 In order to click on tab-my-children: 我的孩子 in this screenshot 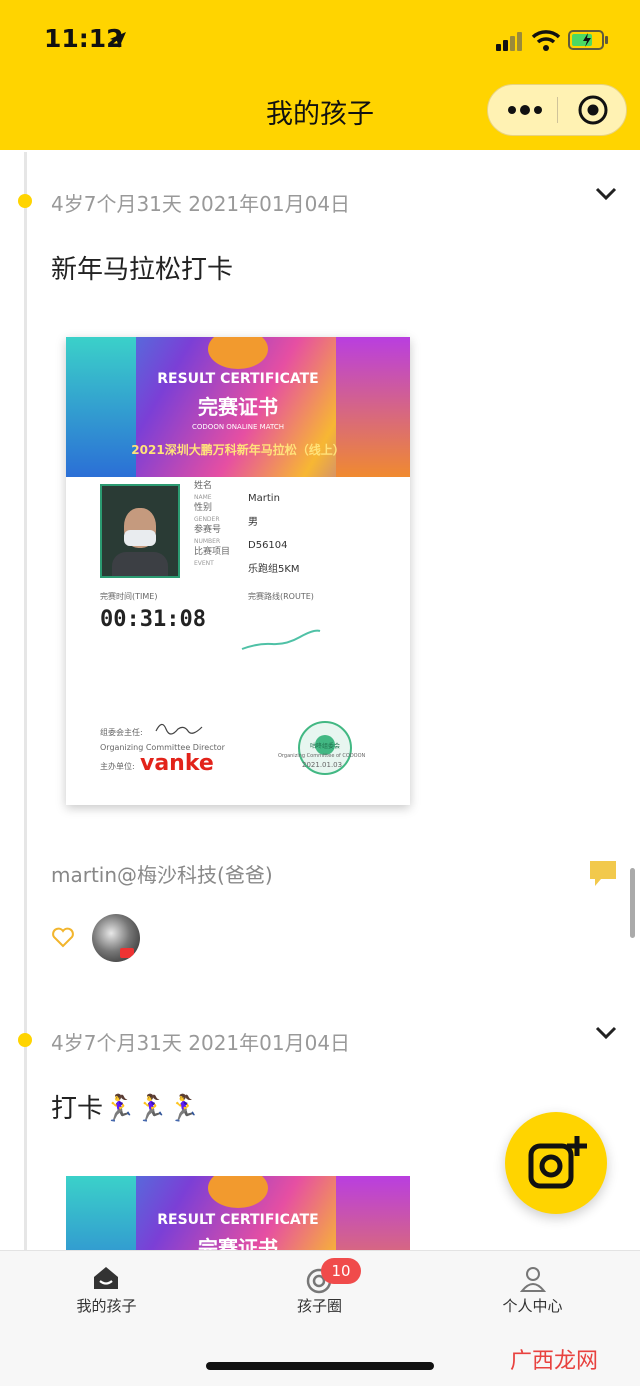, I will do `click(106, 1301)`.